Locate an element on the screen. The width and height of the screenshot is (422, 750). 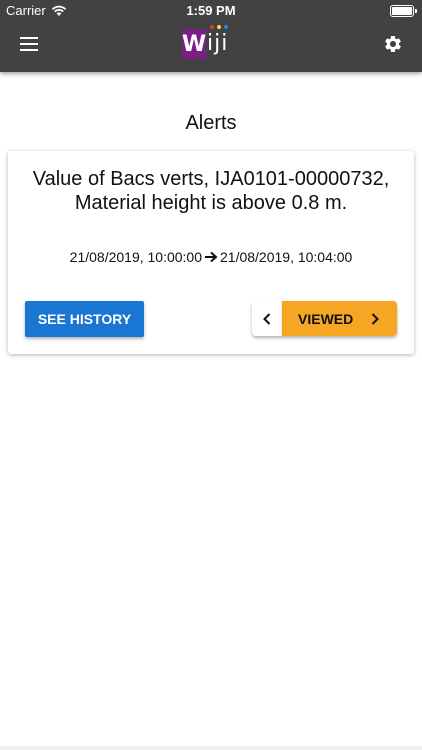
battery-level is located at coordinates (402, 11).